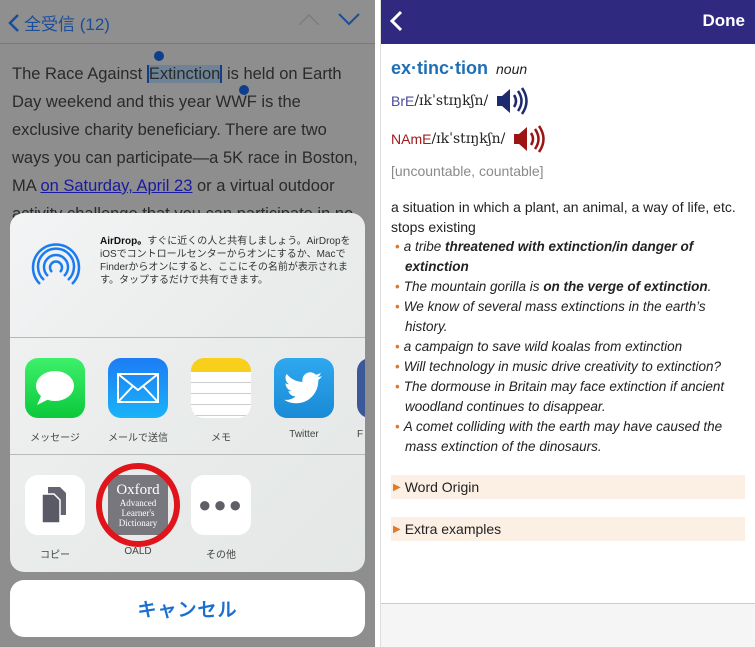  I want to click on date-link: on Saturday, April 23, so click(116, 186).